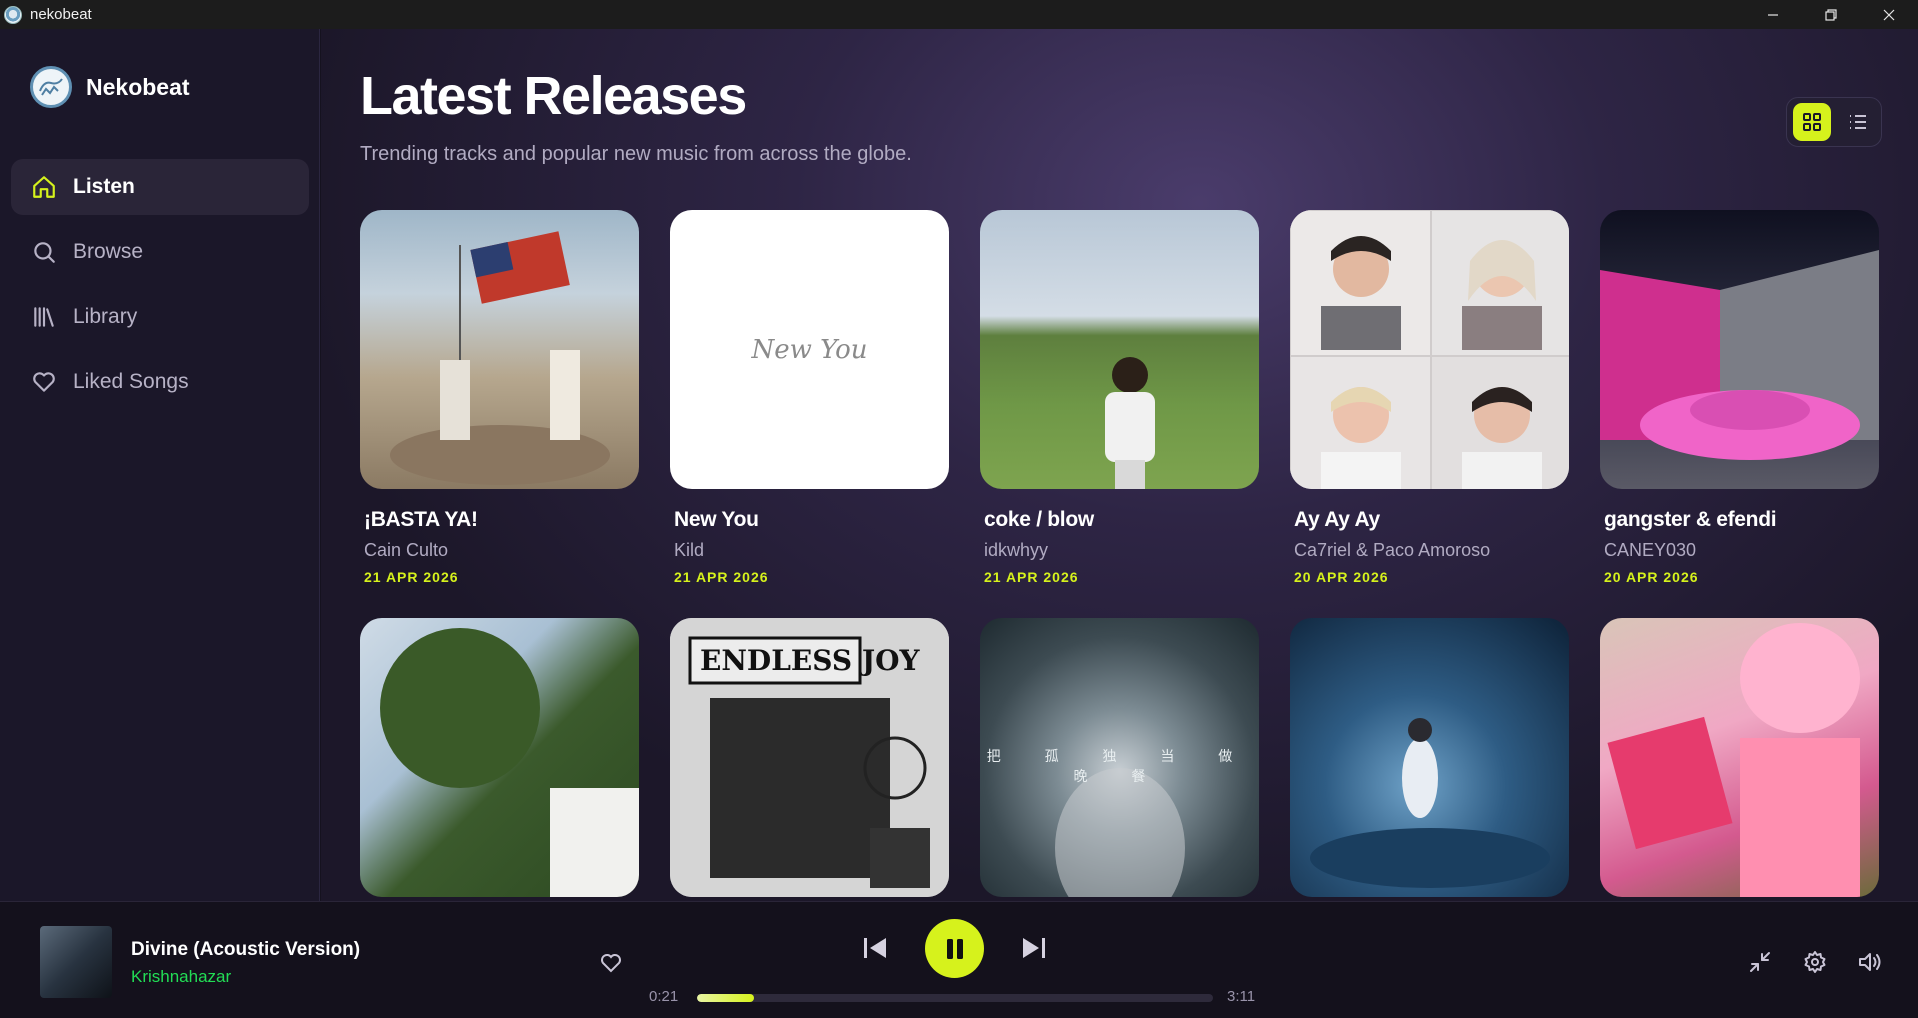 The image size is (1918, 1018). Describe the element at coordinates (51, 87) in the screenshot. I see `nekobeat-logo-icon` at that location.